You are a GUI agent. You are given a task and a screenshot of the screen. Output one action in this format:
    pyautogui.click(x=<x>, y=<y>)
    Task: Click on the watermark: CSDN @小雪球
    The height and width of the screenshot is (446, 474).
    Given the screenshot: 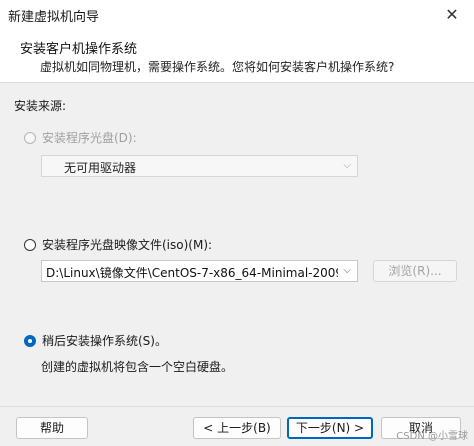 What is the action you would take?
    pyautogui.click(x=432, y=436)
    